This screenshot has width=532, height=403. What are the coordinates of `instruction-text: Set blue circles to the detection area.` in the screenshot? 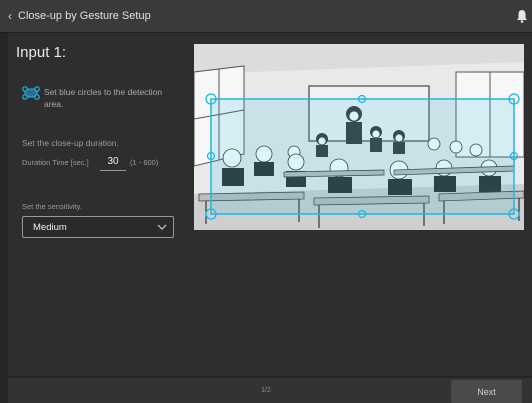 It's located at (103, 98).